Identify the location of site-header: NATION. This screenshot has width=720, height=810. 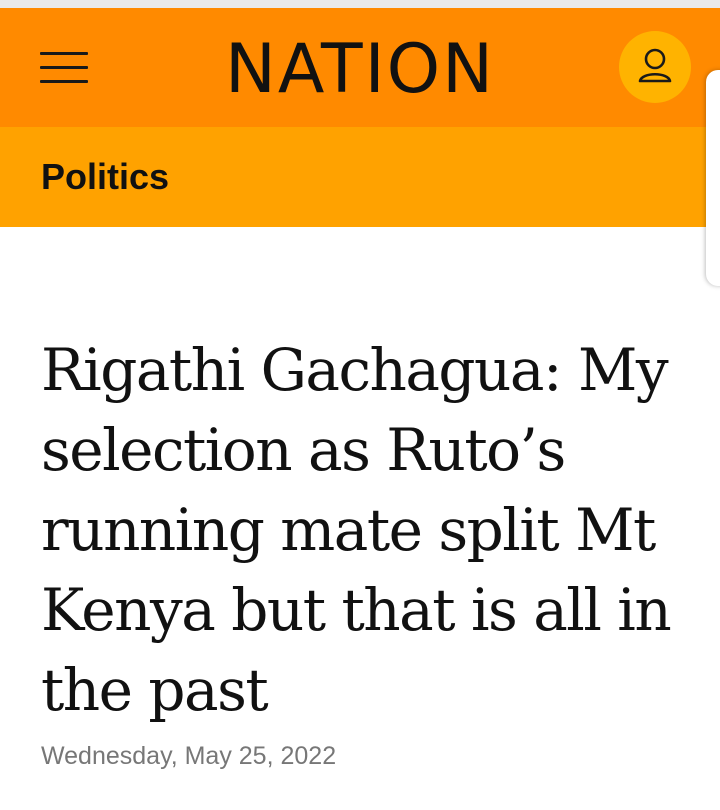
(360, 67).